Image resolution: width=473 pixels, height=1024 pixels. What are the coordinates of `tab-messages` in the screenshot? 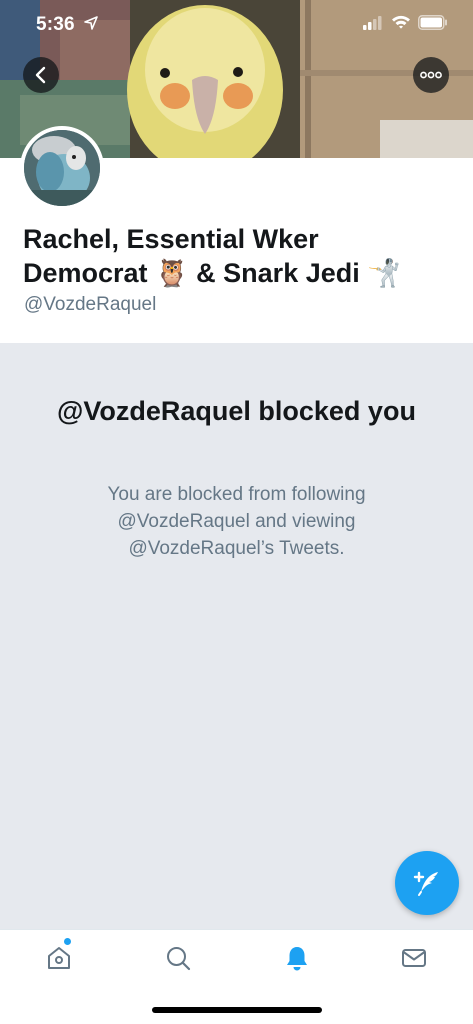 It's located at (414, 958).